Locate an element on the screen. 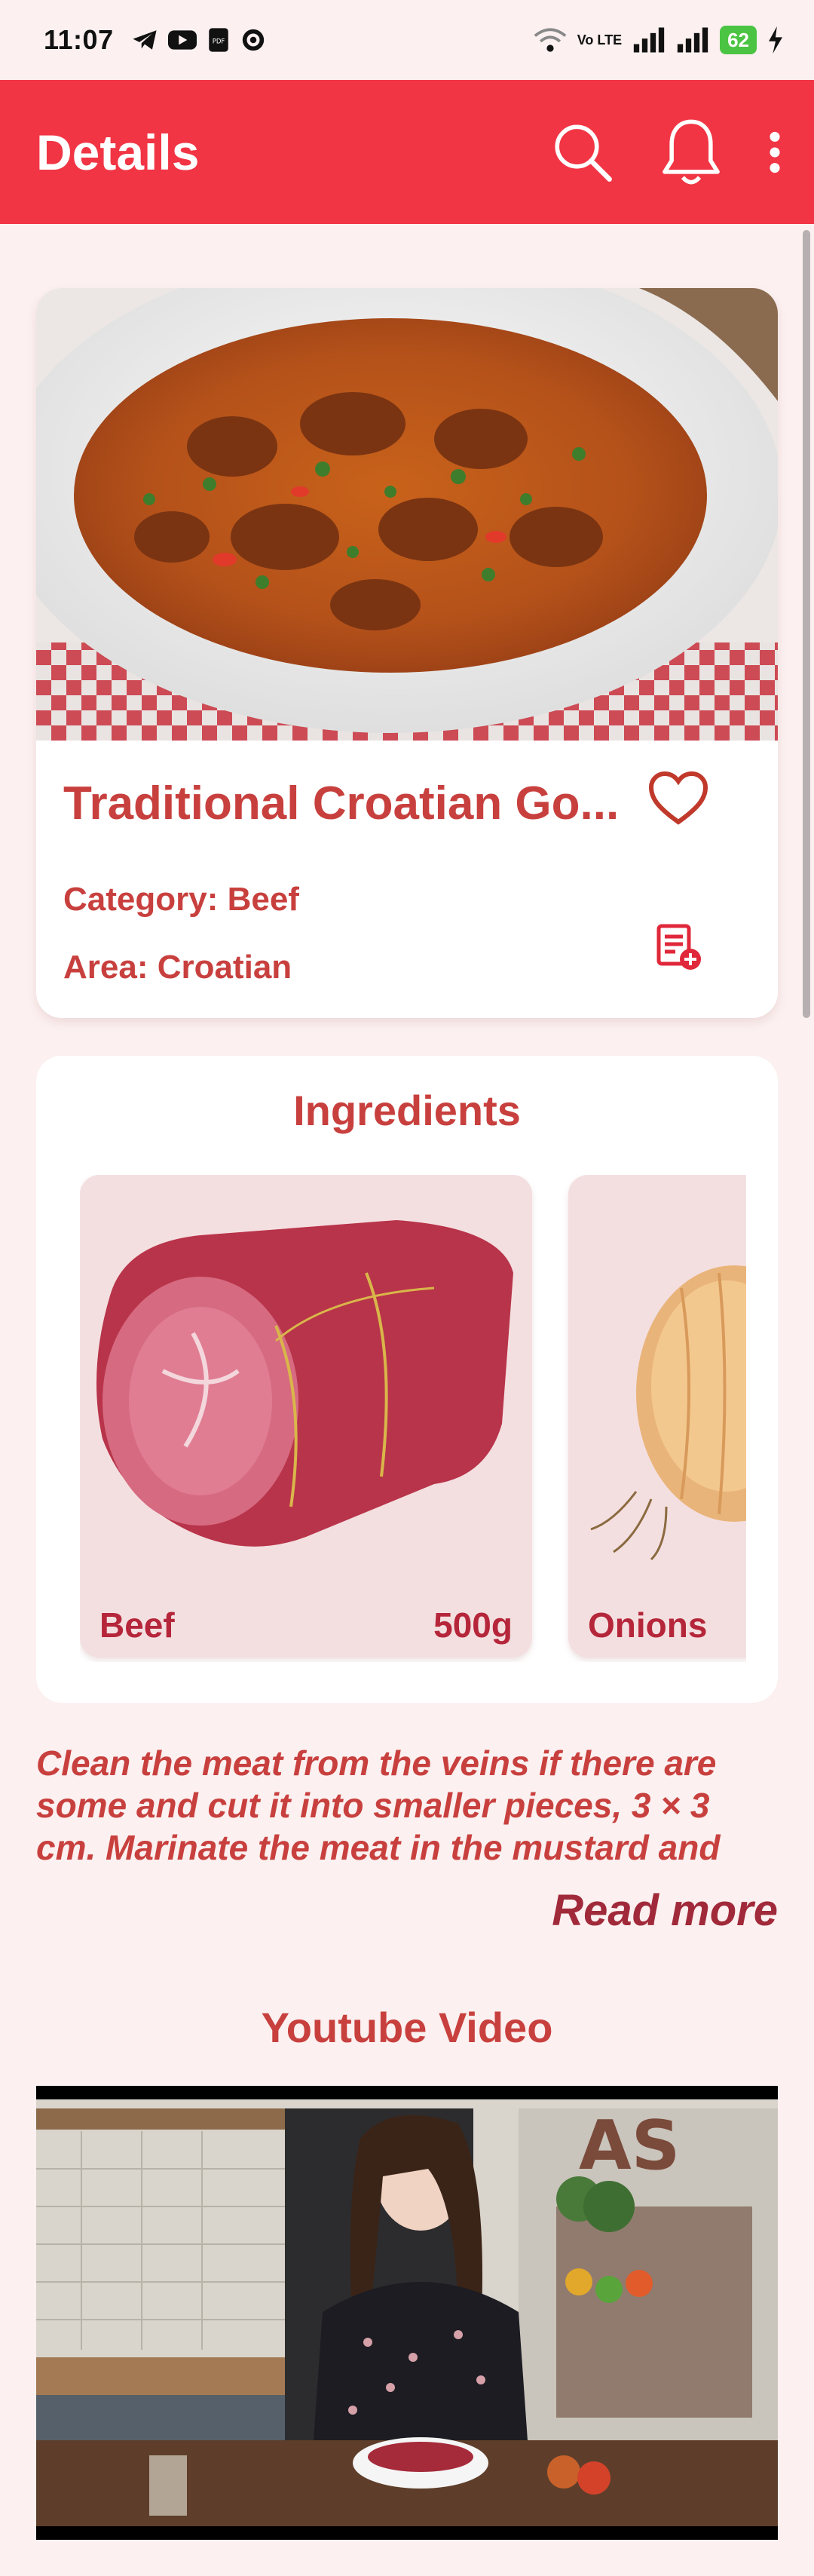  status-time: 11:07 is located at coordinates (79, 39).